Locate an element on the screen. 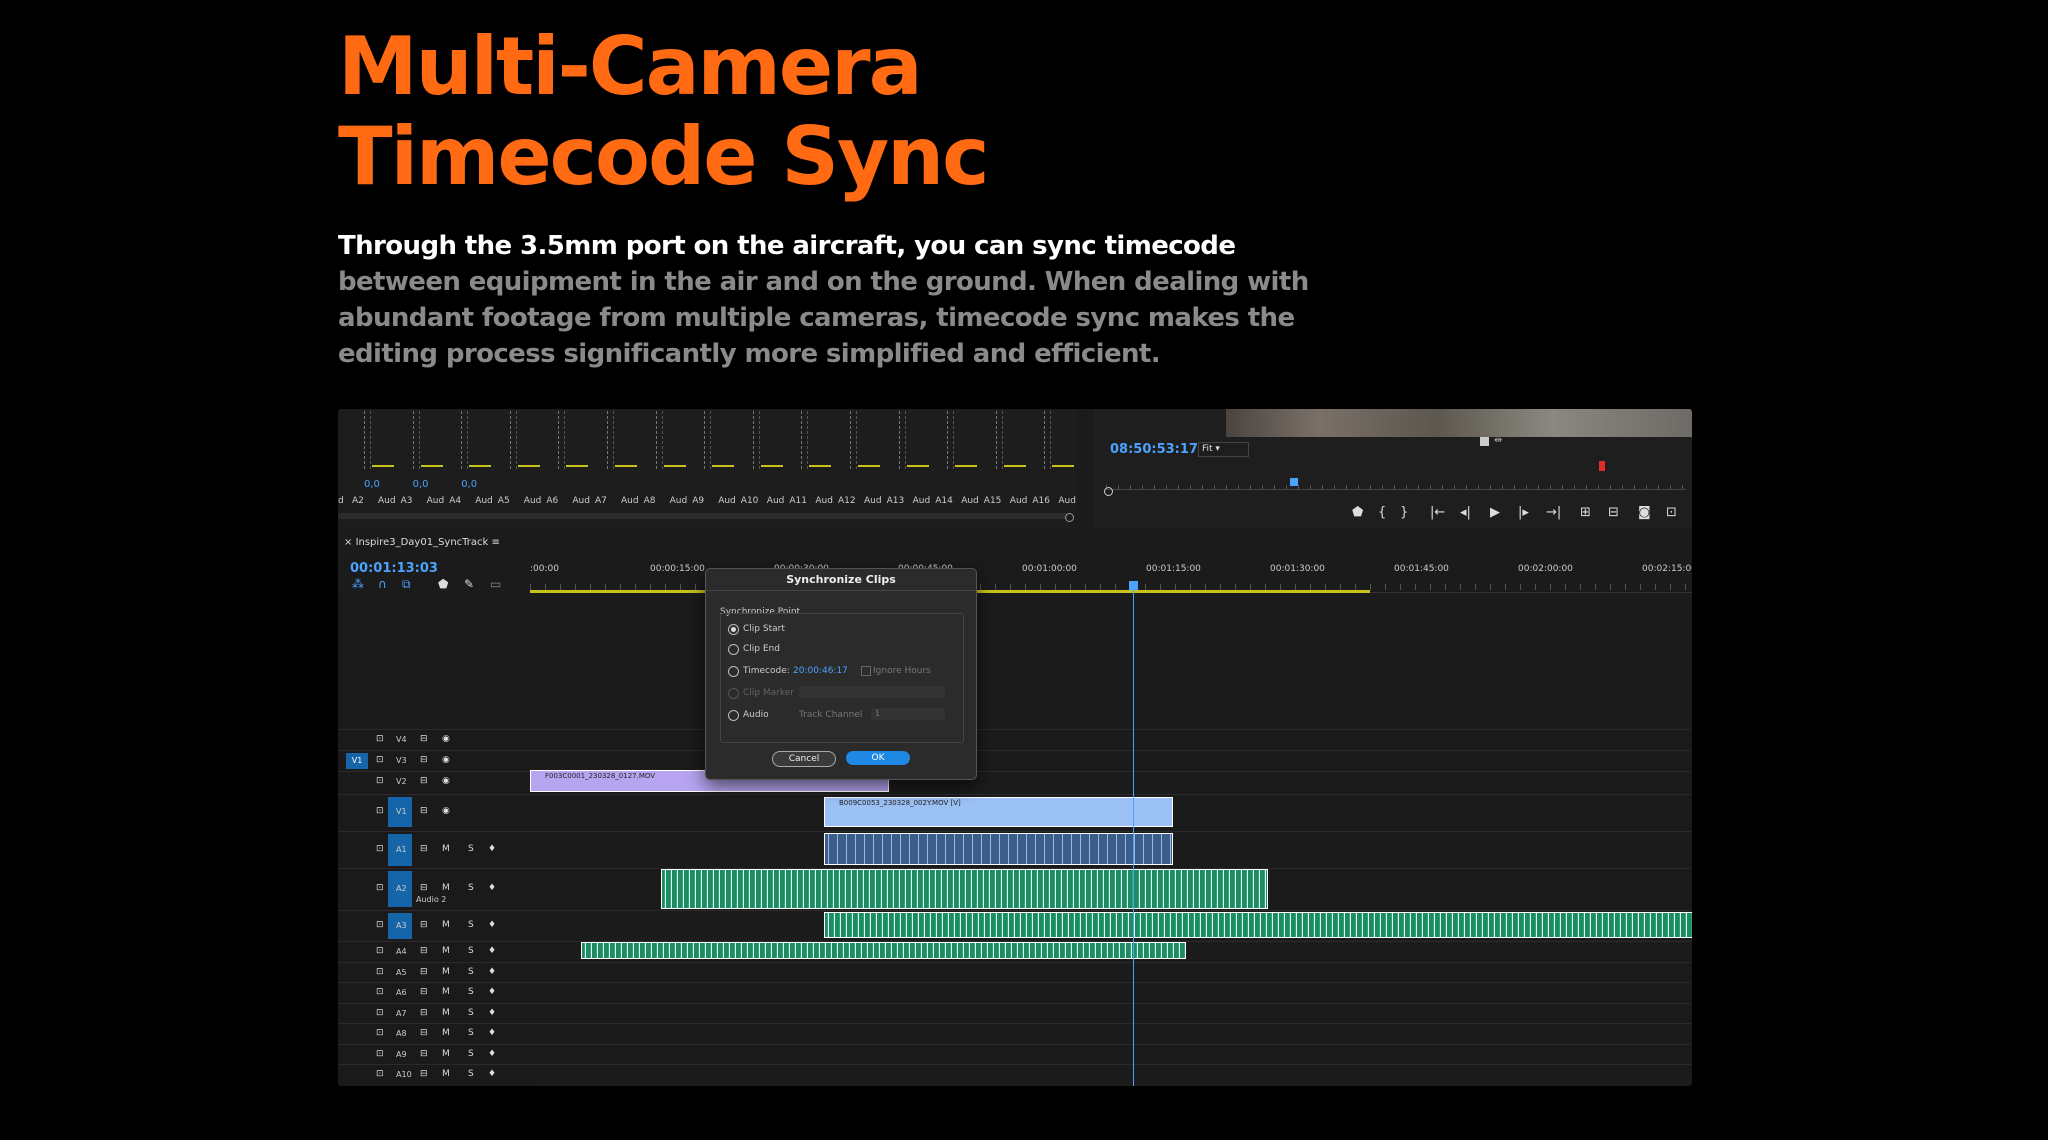 This screenshot has width=2048, height=1140. go-to-in-icon: |← is located at coordinates (1437, 512).